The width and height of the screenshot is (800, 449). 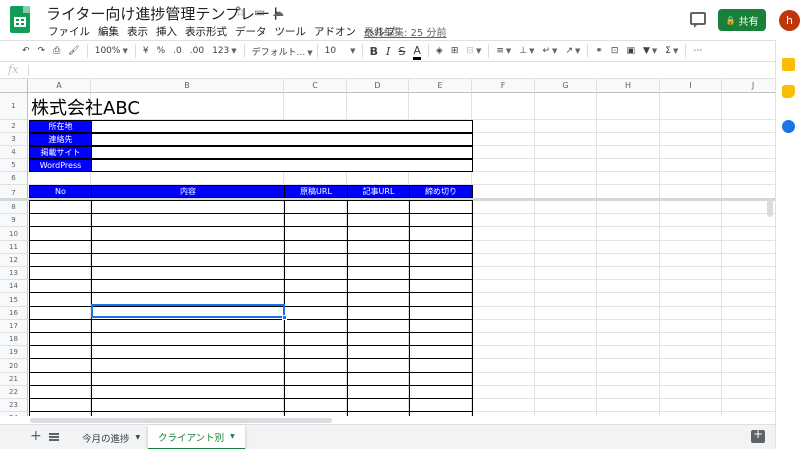 What do you see at coordinates (378, 191) in the screenshot?
I see `header-article-url: 記事URL` at bounding box center [378, 191].